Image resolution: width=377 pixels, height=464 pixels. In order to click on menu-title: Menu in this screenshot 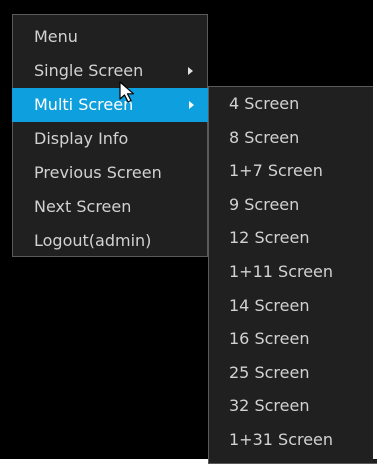, I will do `click(56, 36)`.